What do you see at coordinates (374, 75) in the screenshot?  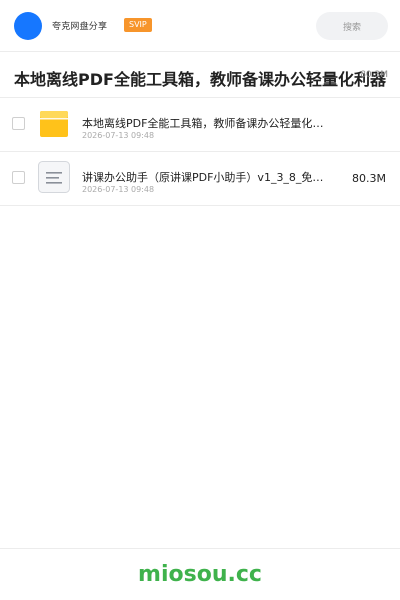 I see `total-size: 80.3M` at bounding box center [374, 75].